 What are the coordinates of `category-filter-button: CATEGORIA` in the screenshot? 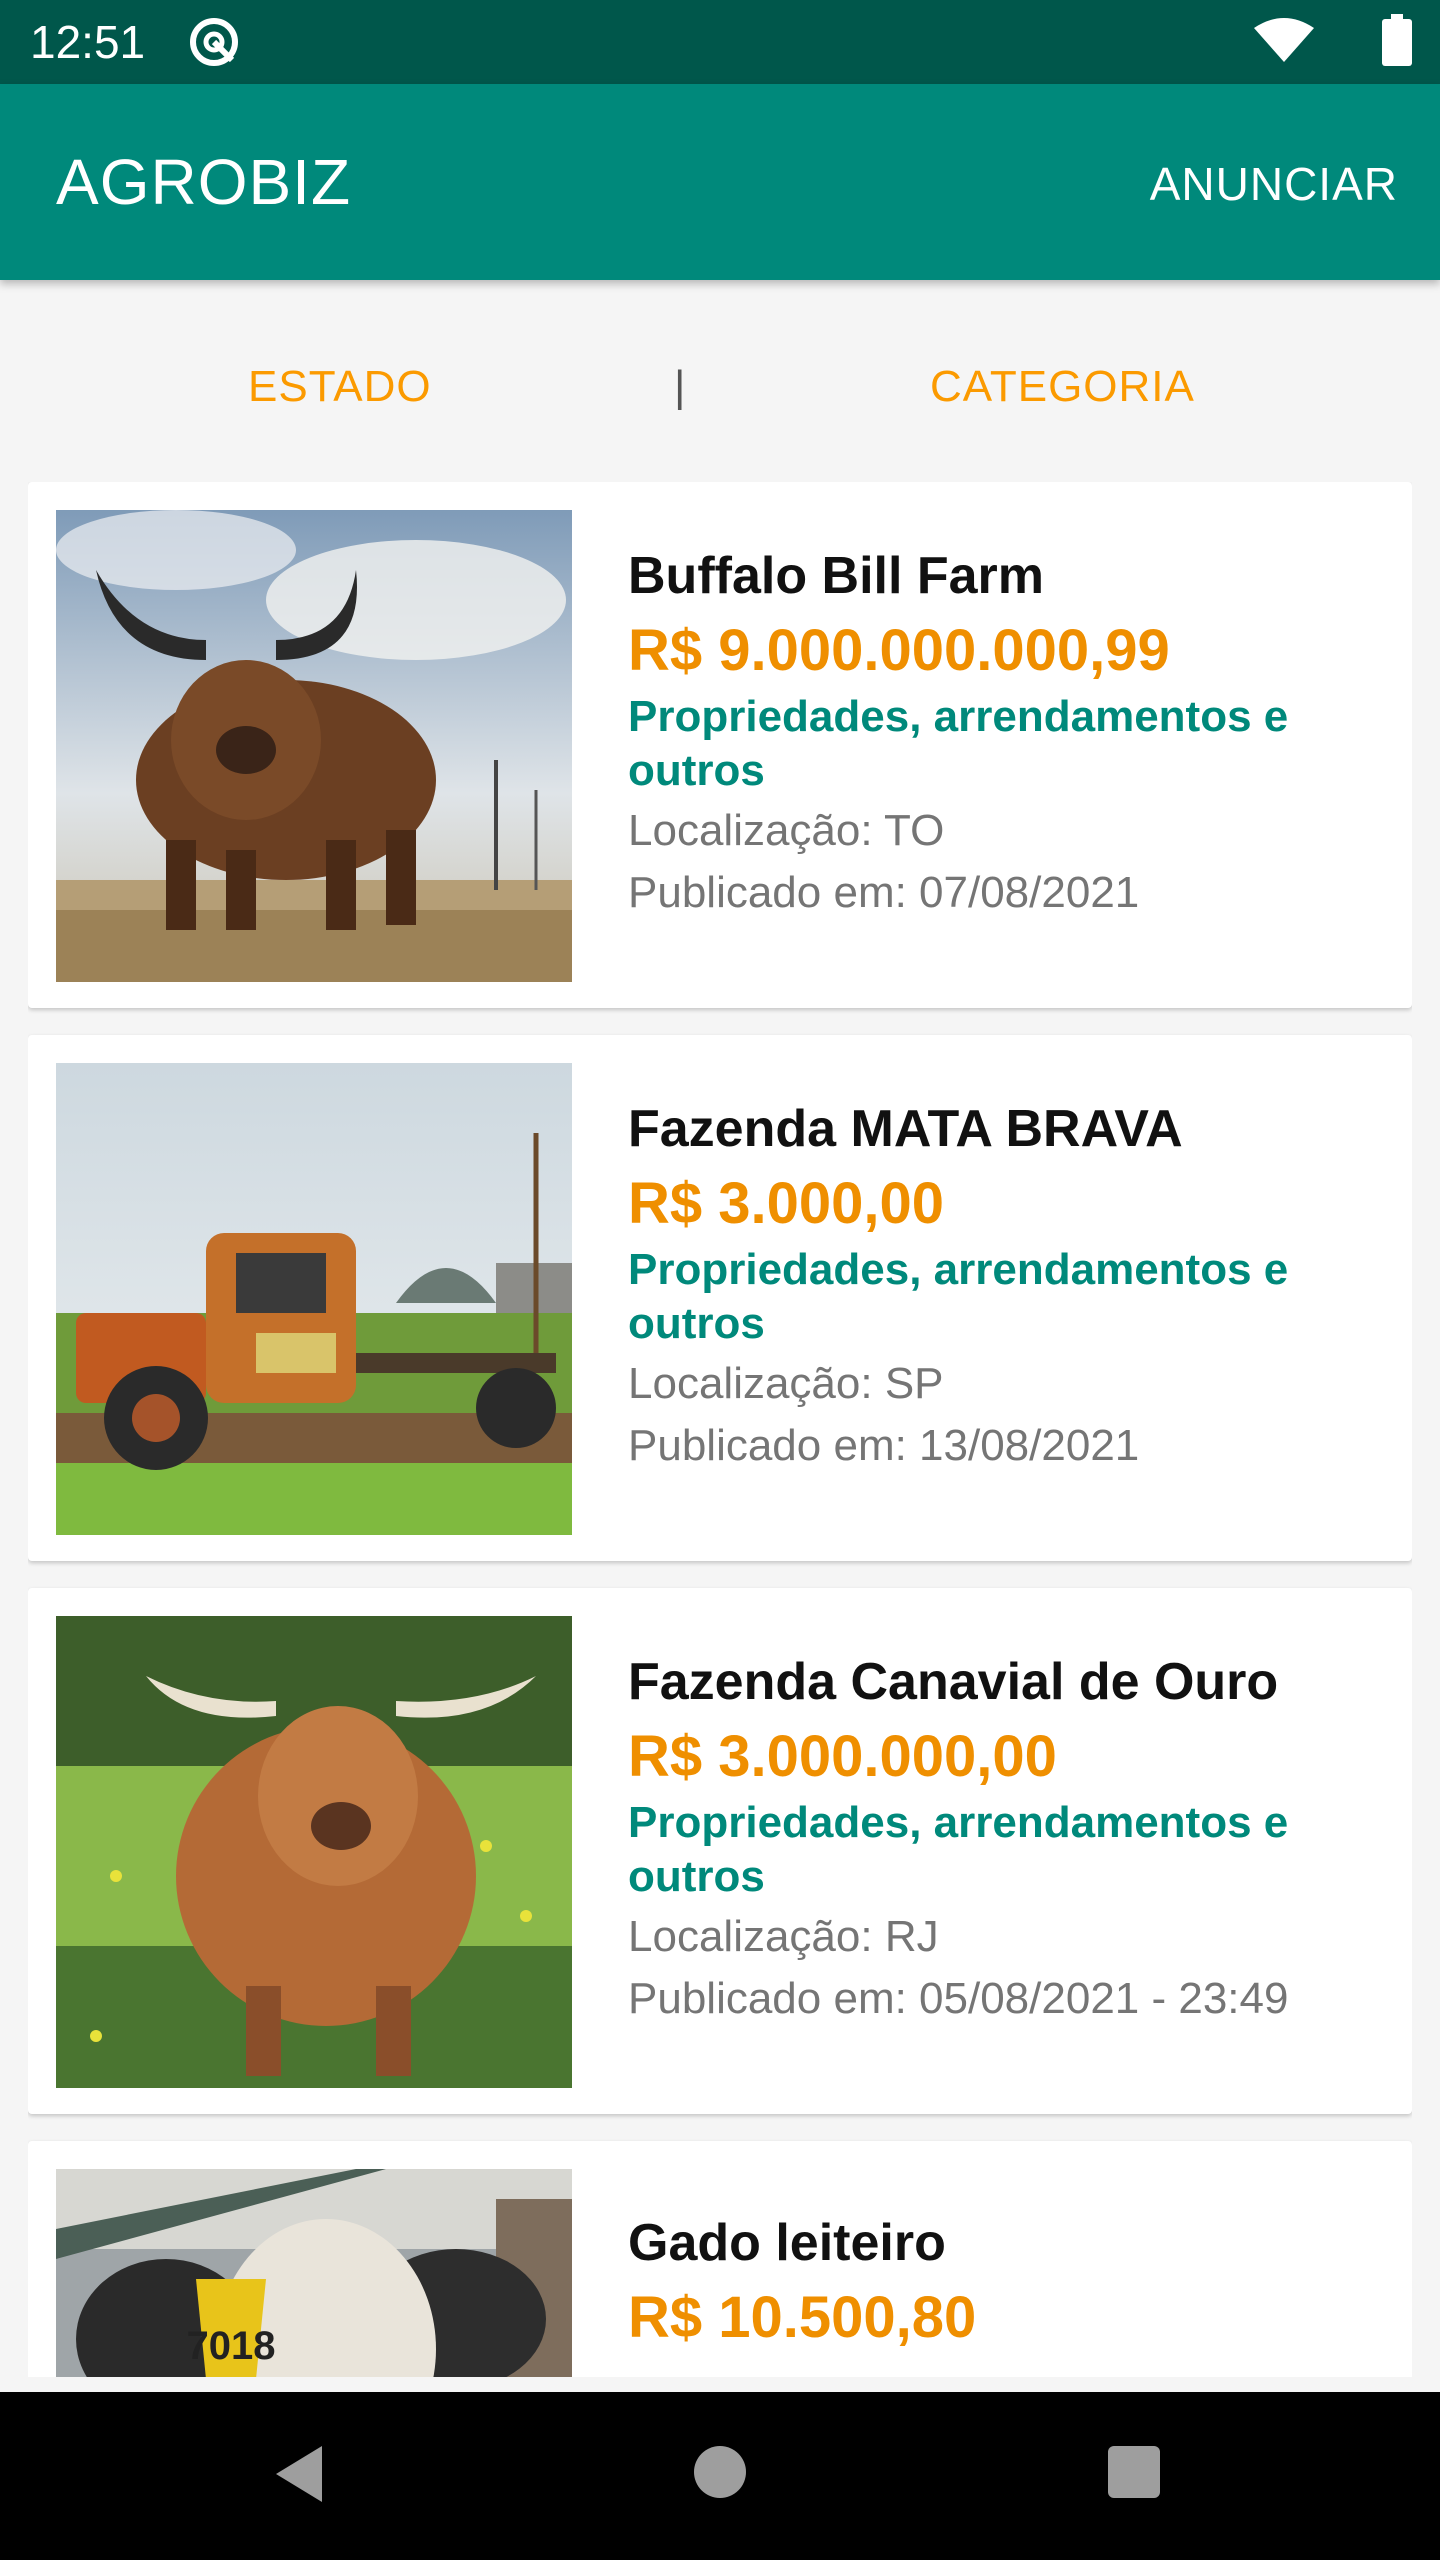 It's located at (1062, 387).